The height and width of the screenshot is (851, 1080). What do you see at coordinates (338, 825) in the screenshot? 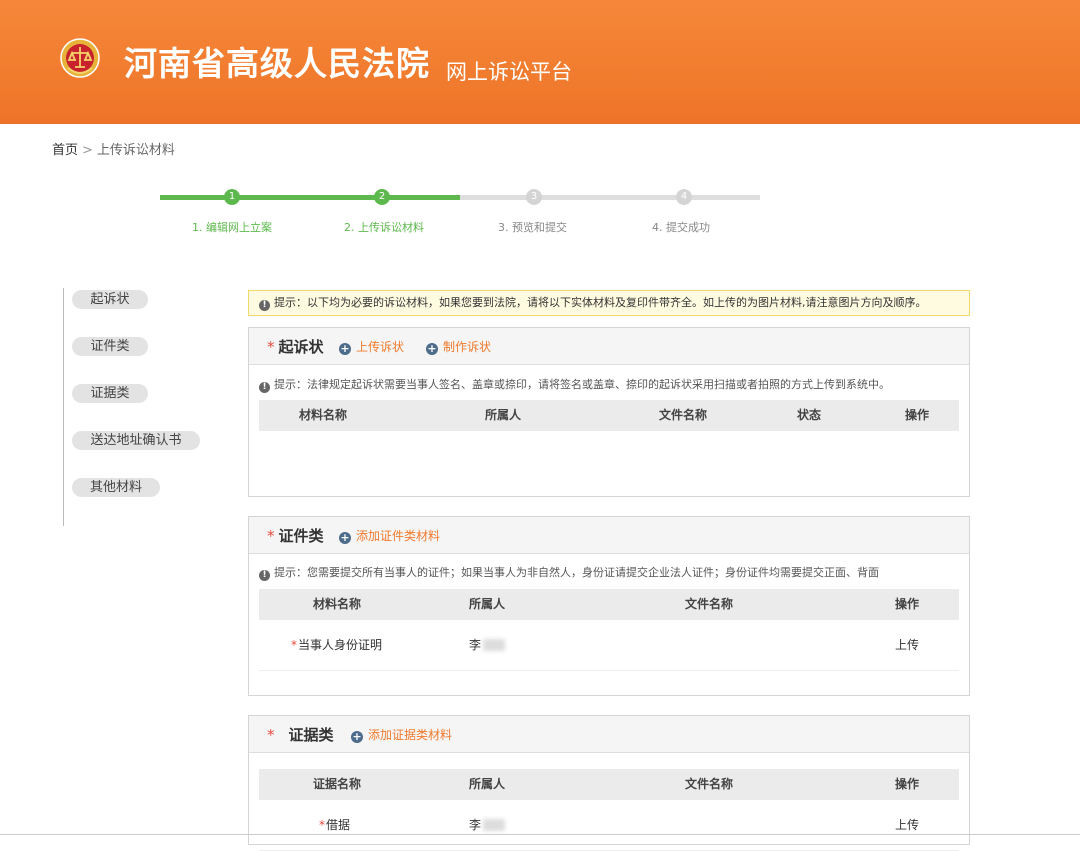
I see `evidence-name-text: 借据` at bounding box center [338, 825].